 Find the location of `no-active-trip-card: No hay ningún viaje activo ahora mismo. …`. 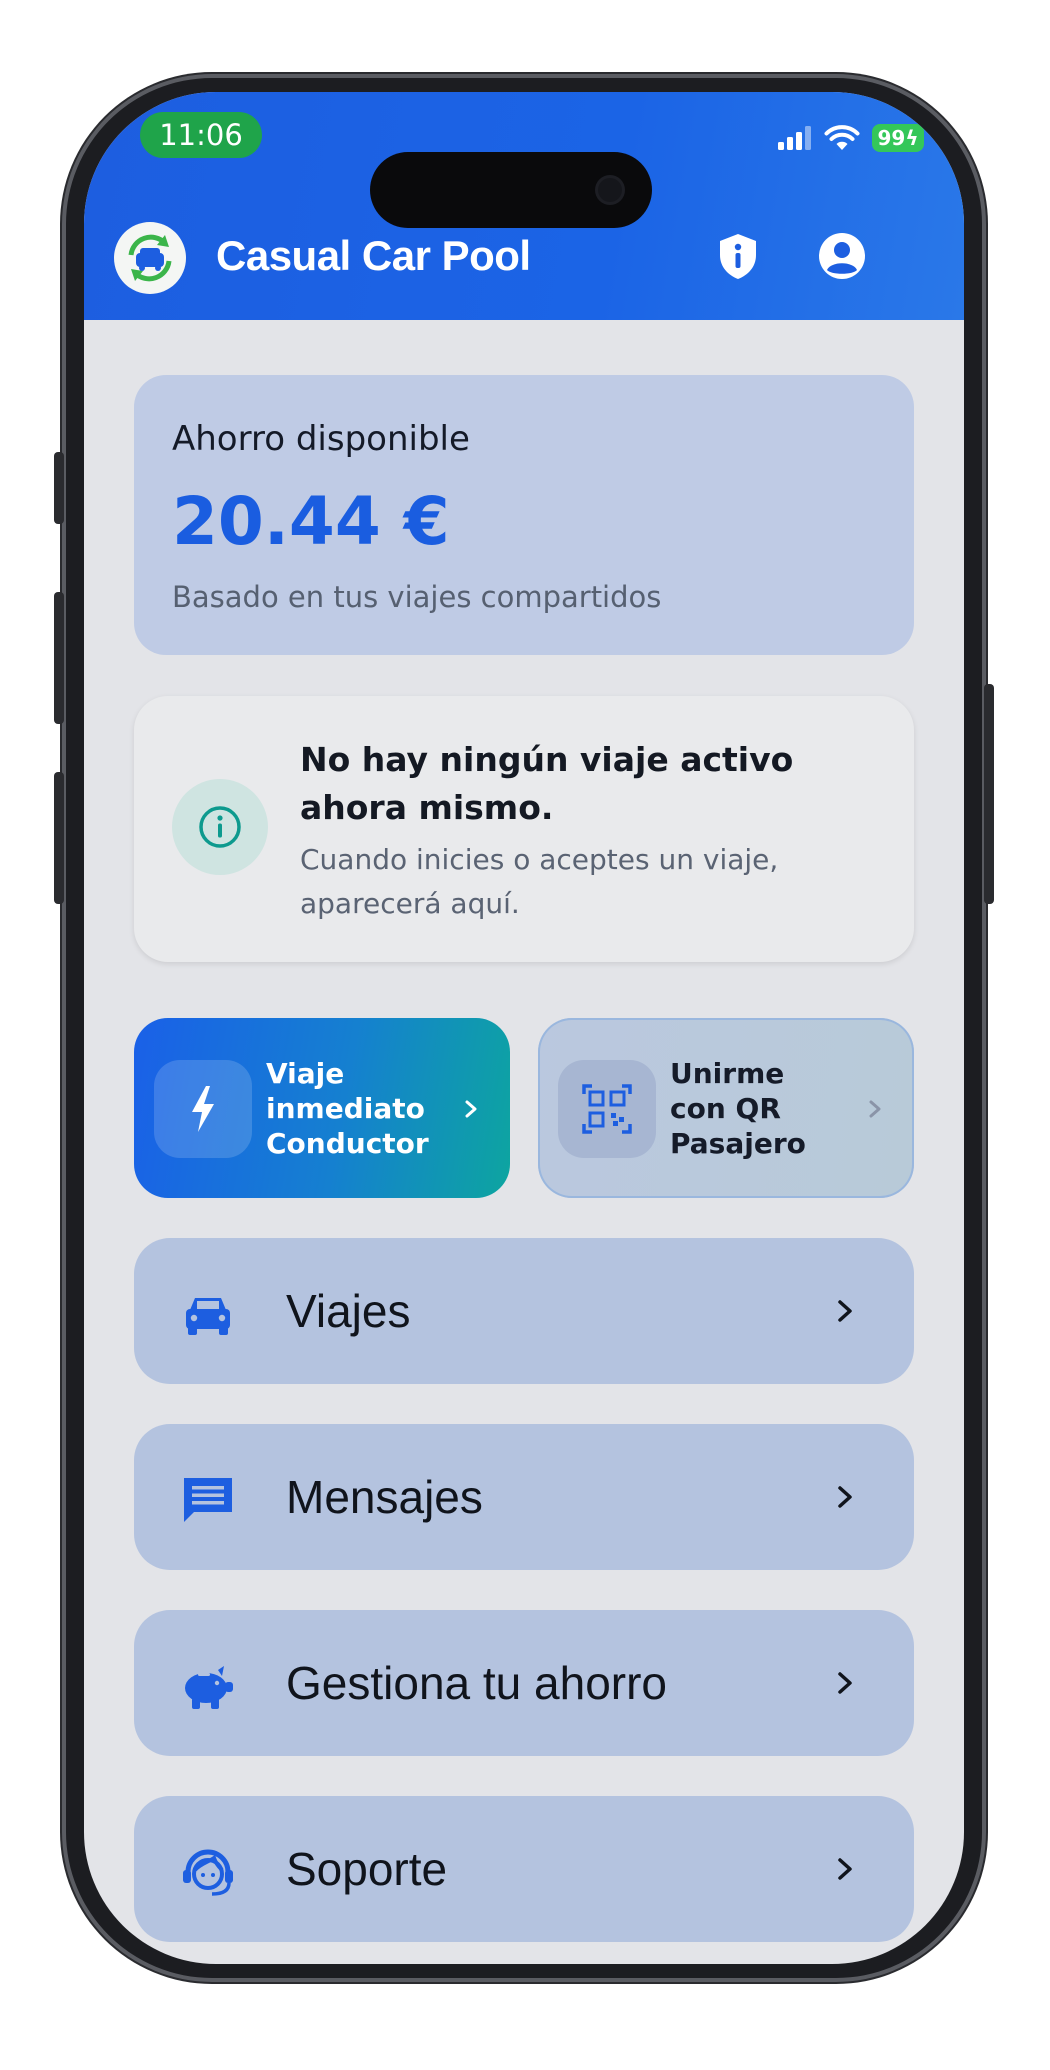

no-active-trip-card: No hay ningún viaje activo ahora mismo. … is located at coordinates (524, 829).